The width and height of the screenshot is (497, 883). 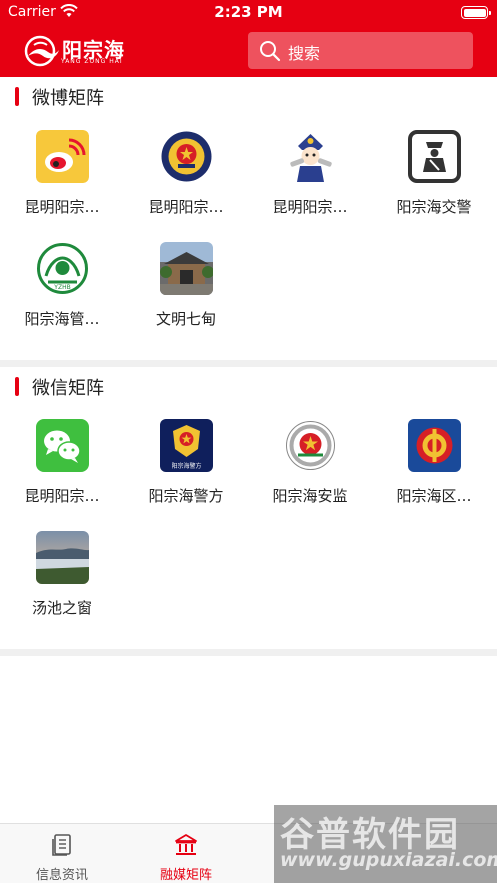 What do you see at coordinates (434, 445) in the screenshot?
I see `union-emblem-icon` at bounding box center [434, 445].